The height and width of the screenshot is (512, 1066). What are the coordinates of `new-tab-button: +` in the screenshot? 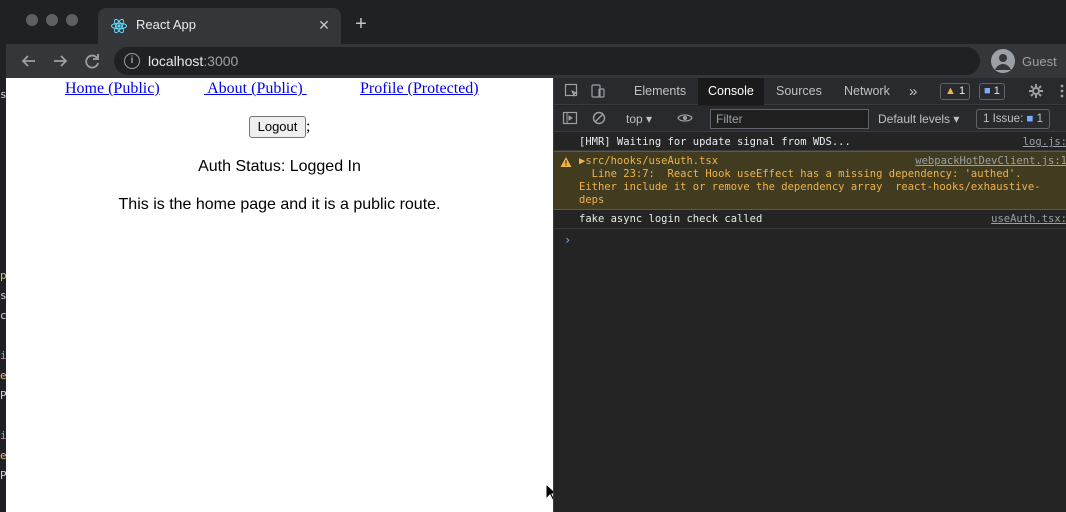 It's located at (361, 24).